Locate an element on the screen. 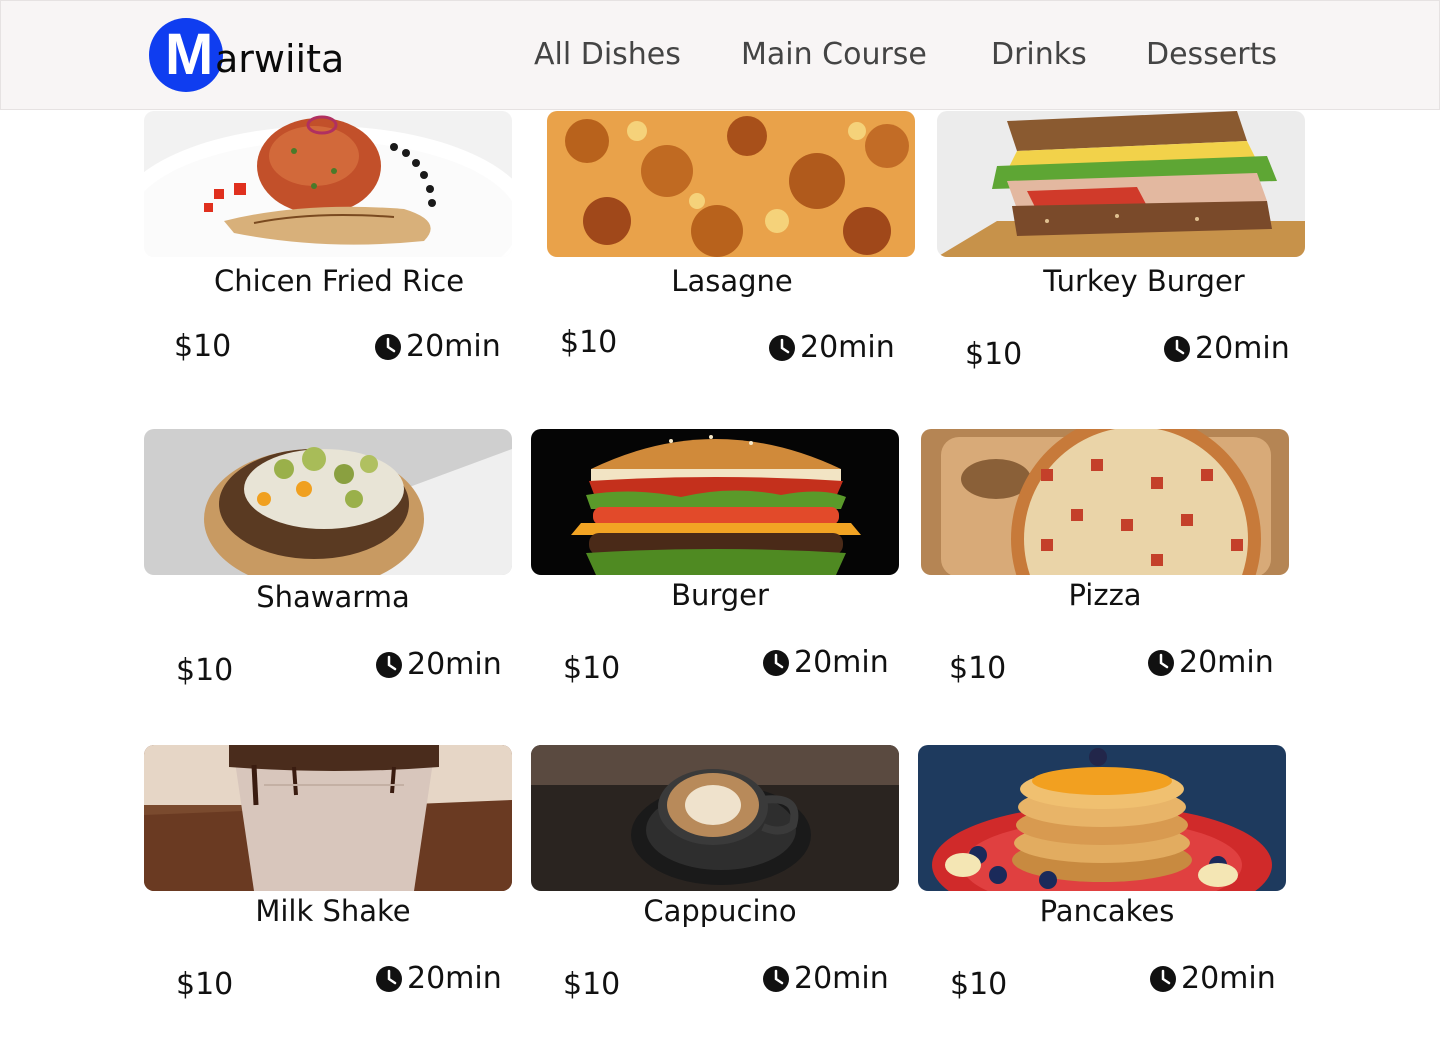 The width and height of the screenshot is (1440, 1038). dish-name: Pizza is located at coordinates (1105, 595).